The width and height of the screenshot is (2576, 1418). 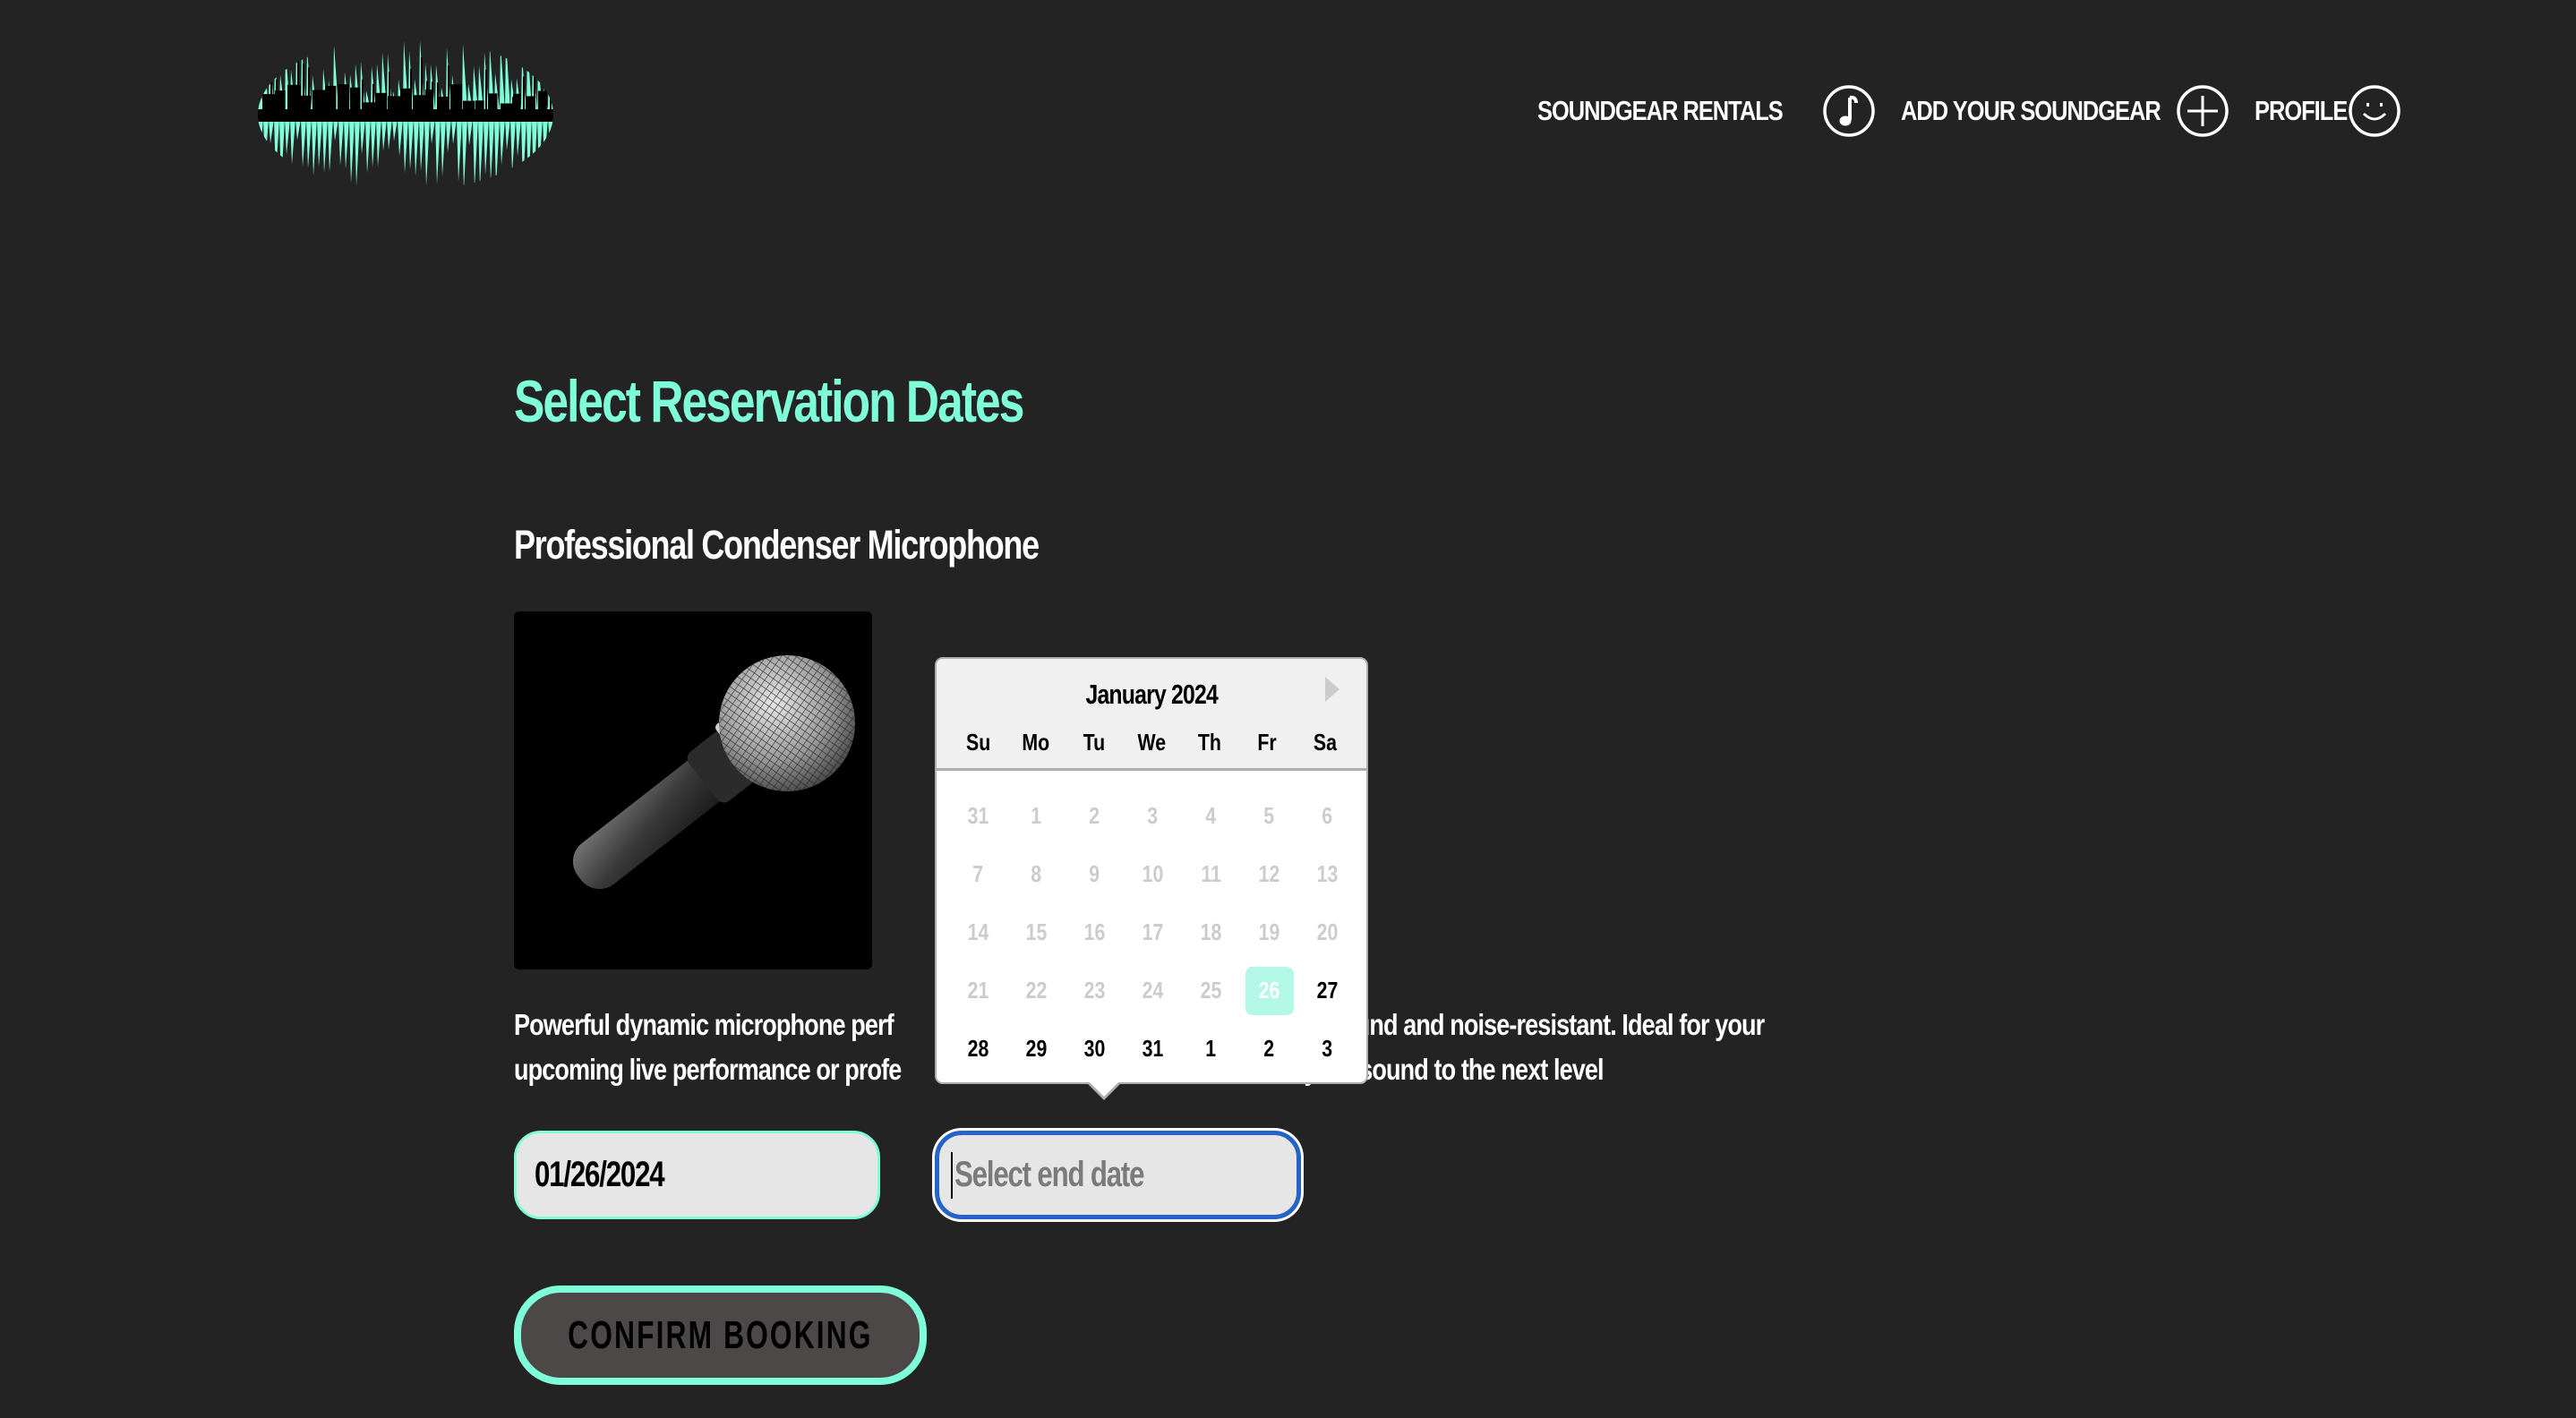 What do you see at coordinates (1104, 1089) in the screenshot?
I see `datepicker-pointer` at bounding box center [1104, 1089].